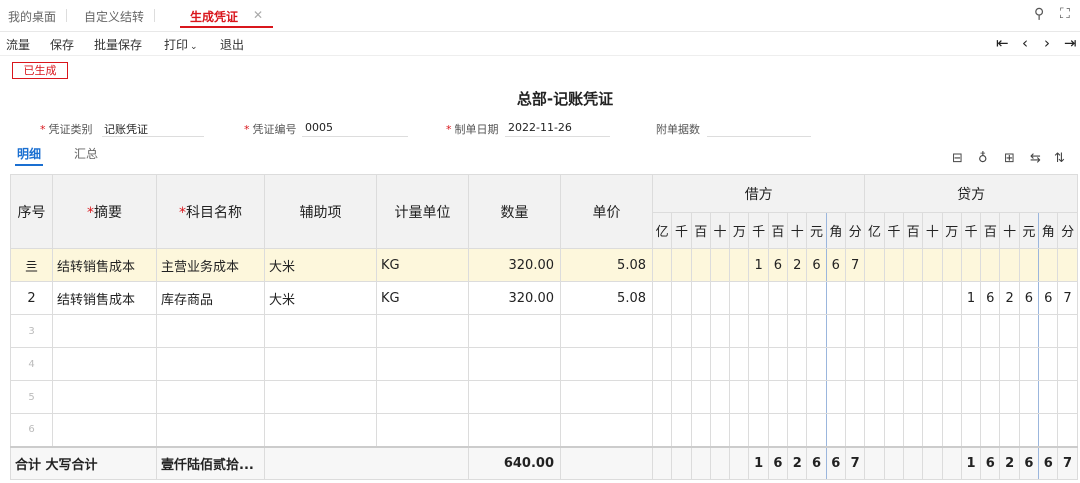  Describe the element at coordinates (1002, 43) in the screenshot. I see `first-page-icon: ⇤` at that location.